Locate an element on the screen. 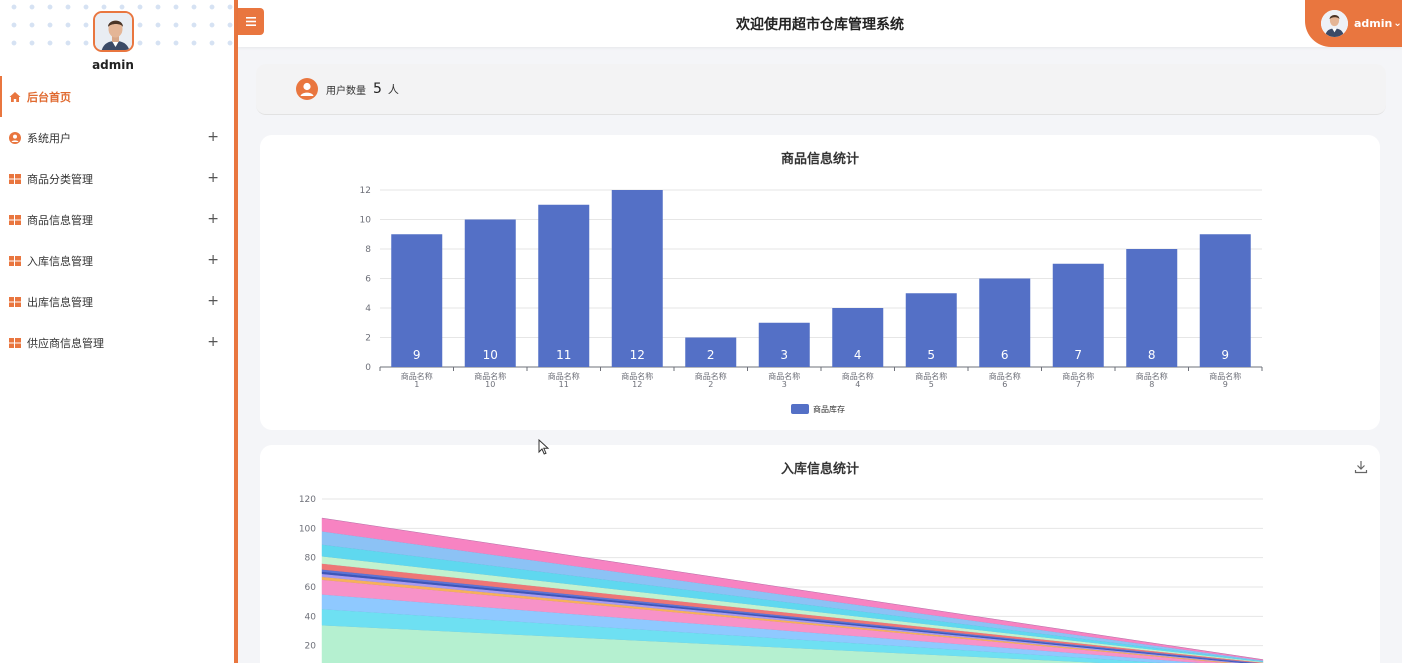  sidebar-item-category: 商品分类管理 + is located at coordinates (117, 178).